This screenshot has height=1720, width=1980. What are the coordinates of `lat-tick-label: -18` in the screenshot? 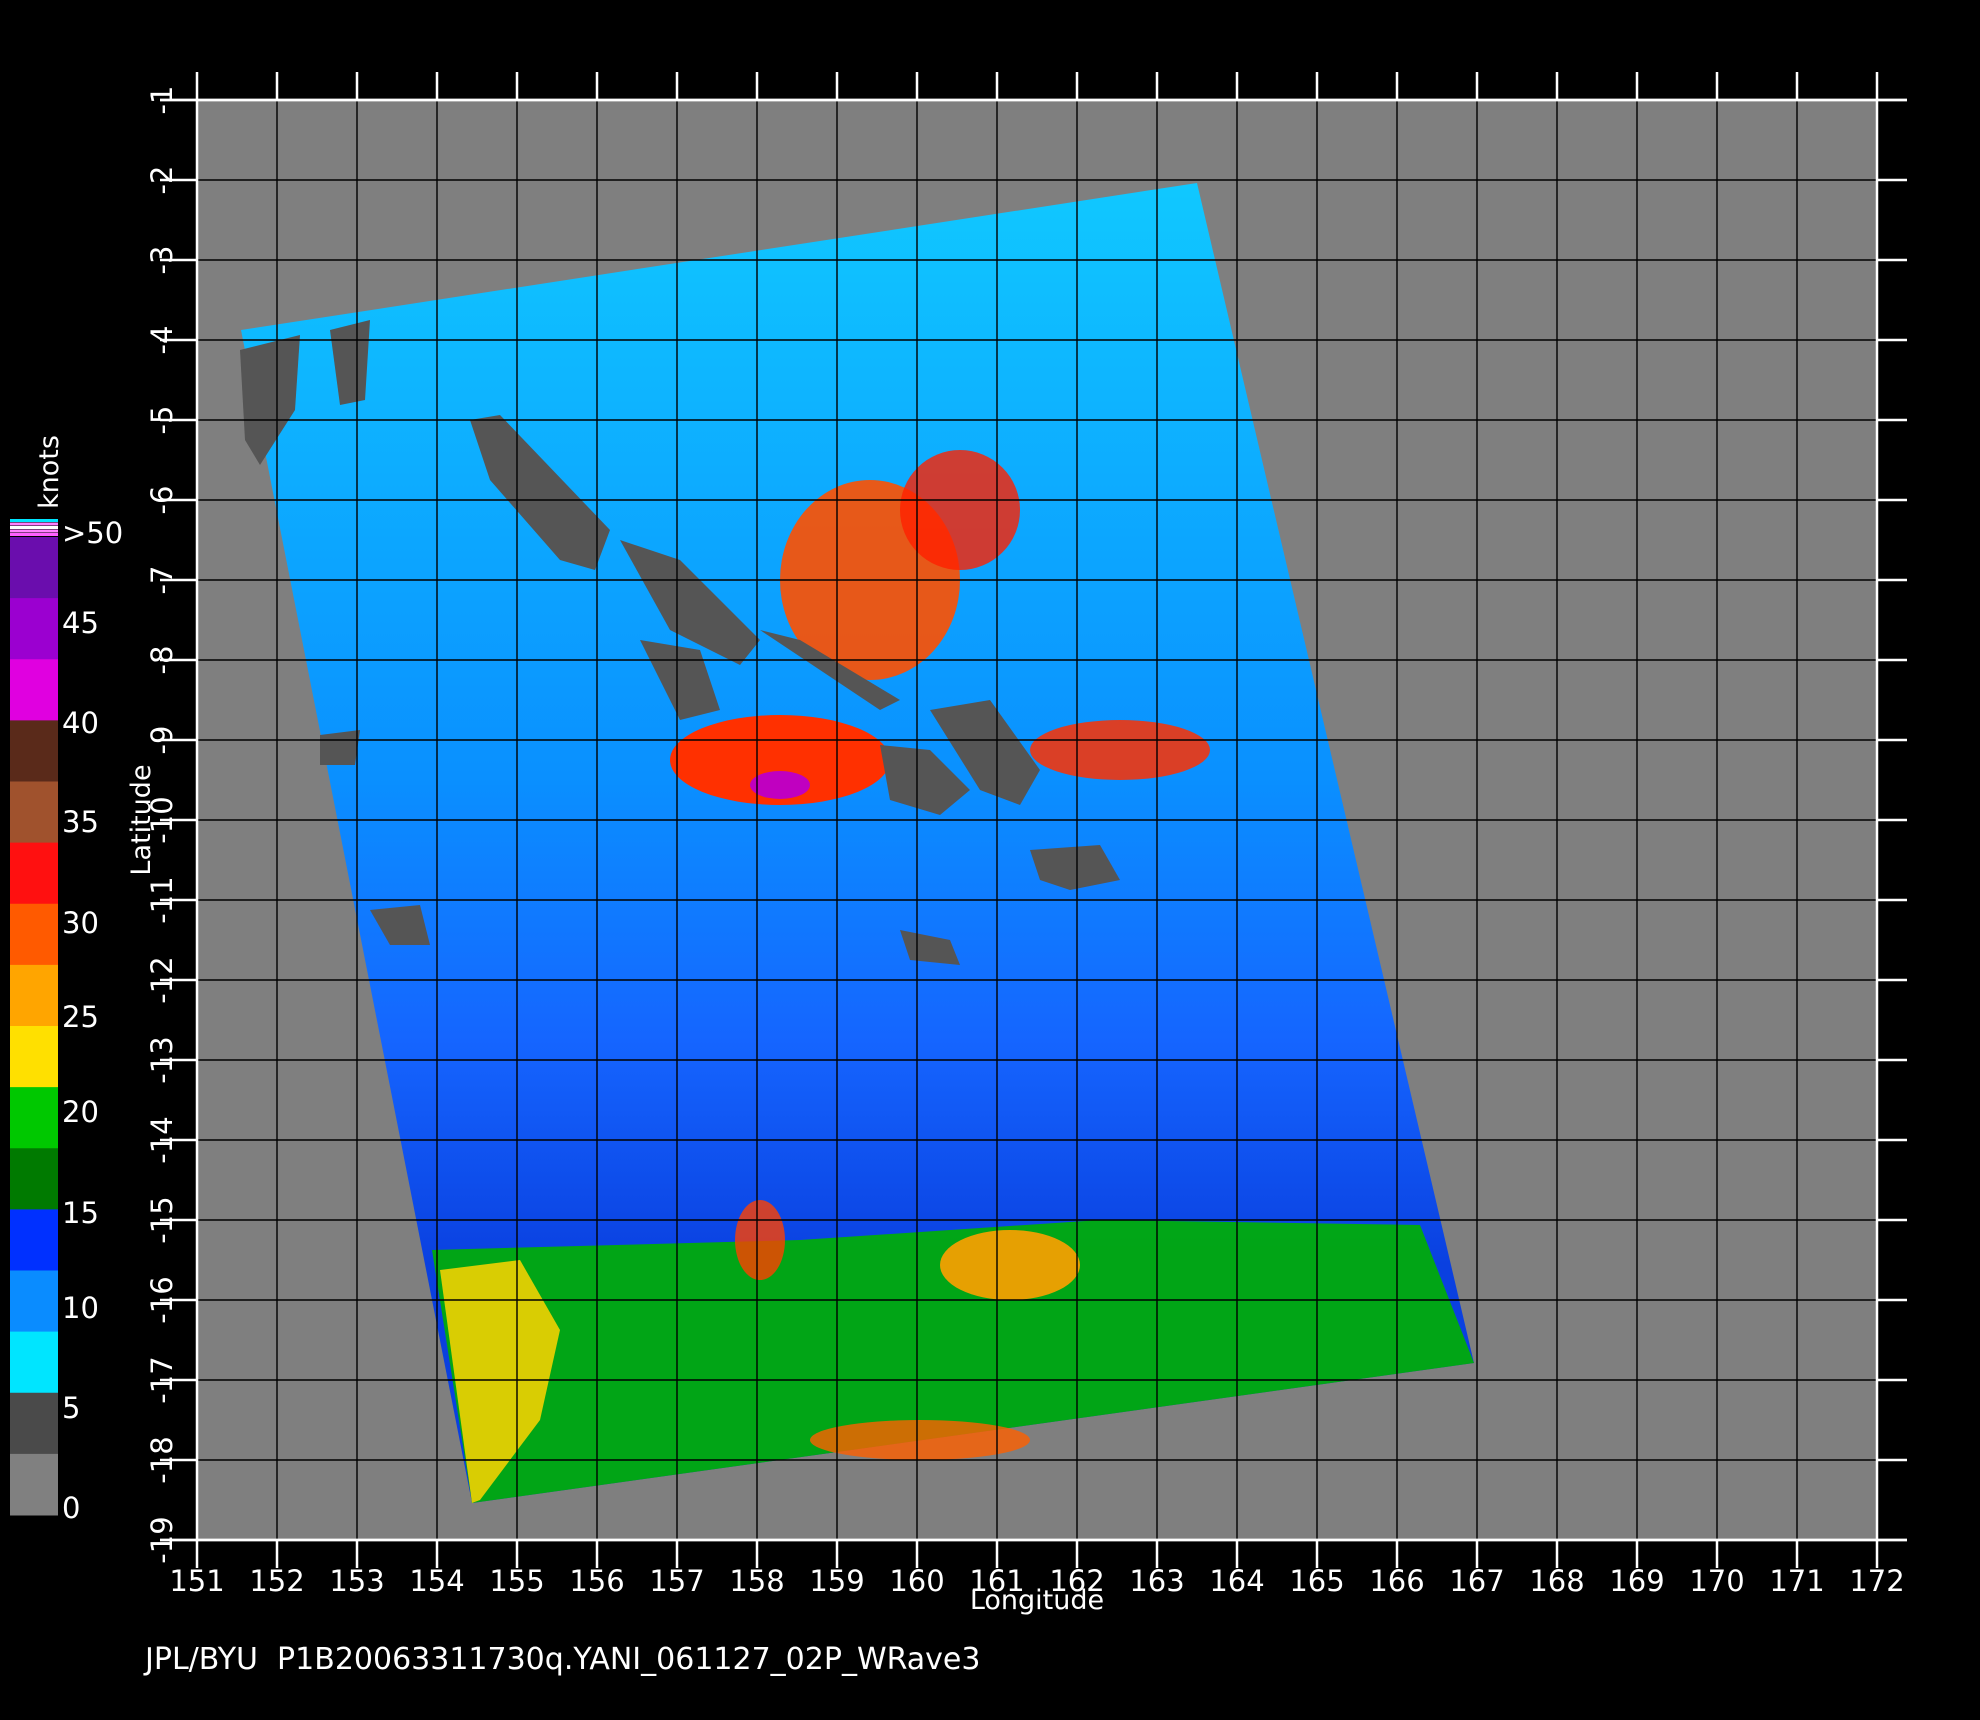 It's located at (162, 1459).